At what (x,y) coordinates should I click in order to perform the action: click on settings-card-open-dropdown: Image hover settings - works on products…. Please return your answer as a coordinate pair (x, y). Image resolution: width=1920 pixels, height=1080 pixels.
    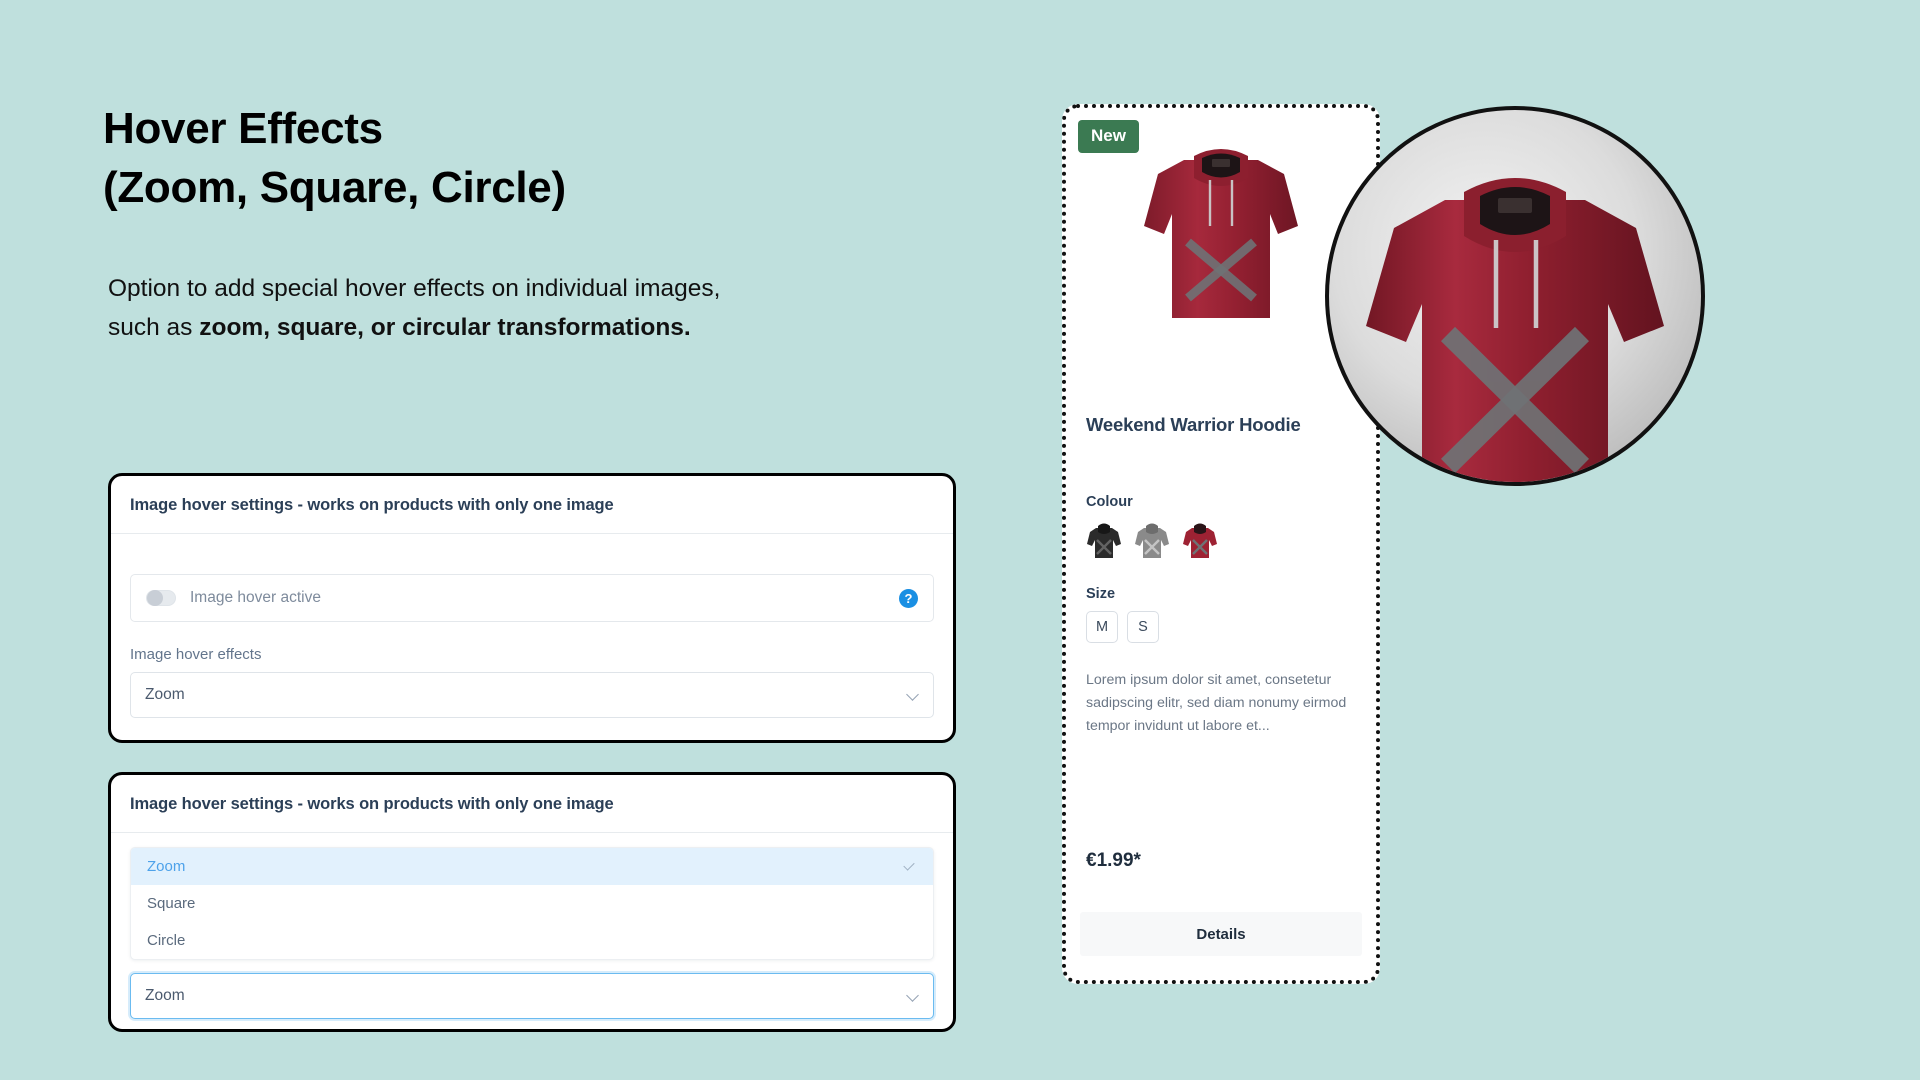
    Looking at the image, I should click on (532, 902).